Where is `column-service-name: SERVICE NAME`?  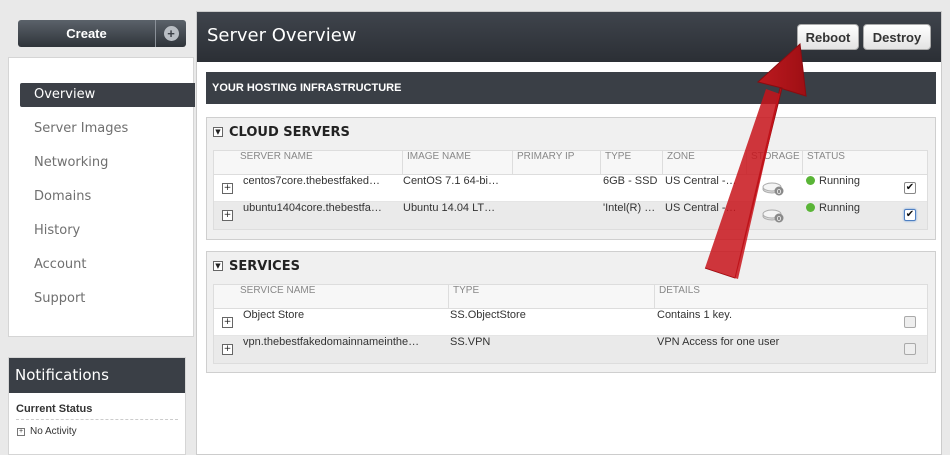 column-service-name: SERVICE NAME is located at coordinates (342, 297).